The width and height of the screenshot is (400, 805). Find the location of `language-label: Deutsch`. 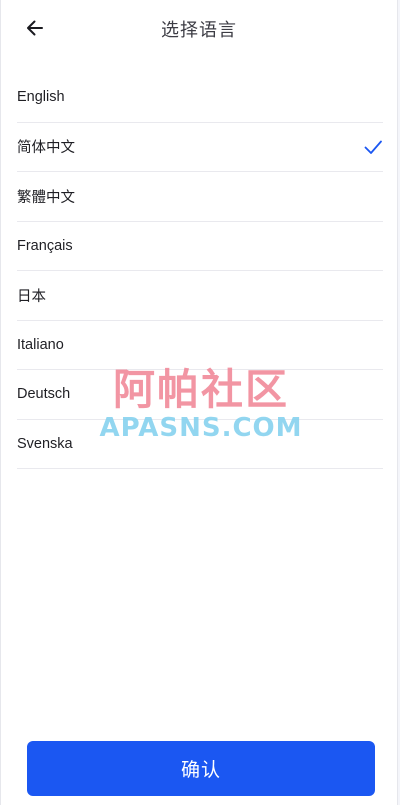

language-label: Deutsch is located at coordinates (44, 394).